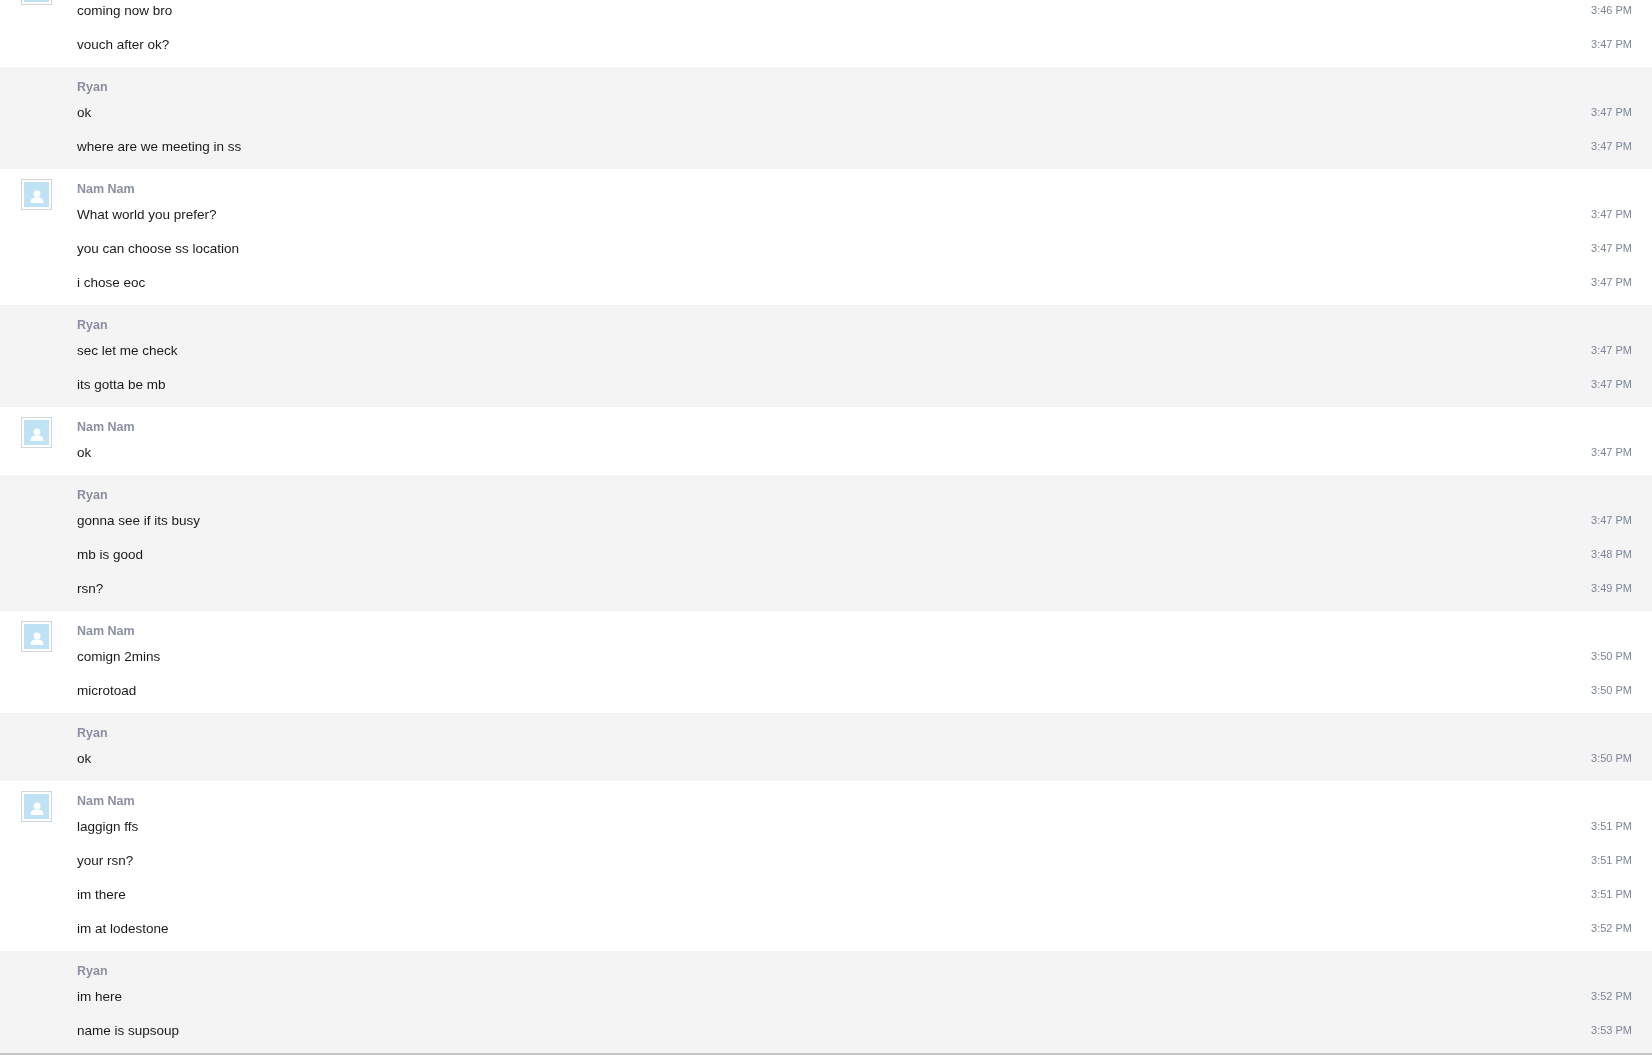 Image resolution: width=1652 pixels, height=1063 pixels. I want to click on message-text: mb is good, so click(110, 554).